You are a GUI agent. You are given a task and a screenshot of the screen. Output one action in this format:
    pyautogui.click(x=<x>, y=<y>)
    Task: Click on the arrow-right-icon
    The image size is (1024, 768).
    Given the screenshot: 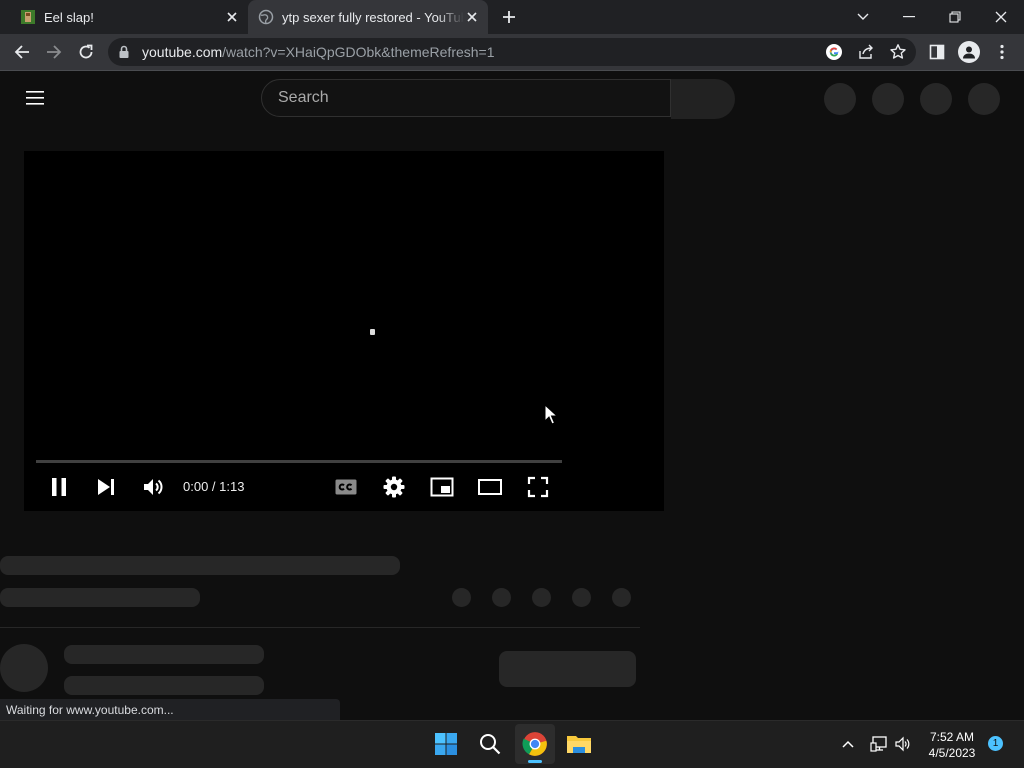 What is the action you would take?
    pyautogui.click(x=54, y=52)
    